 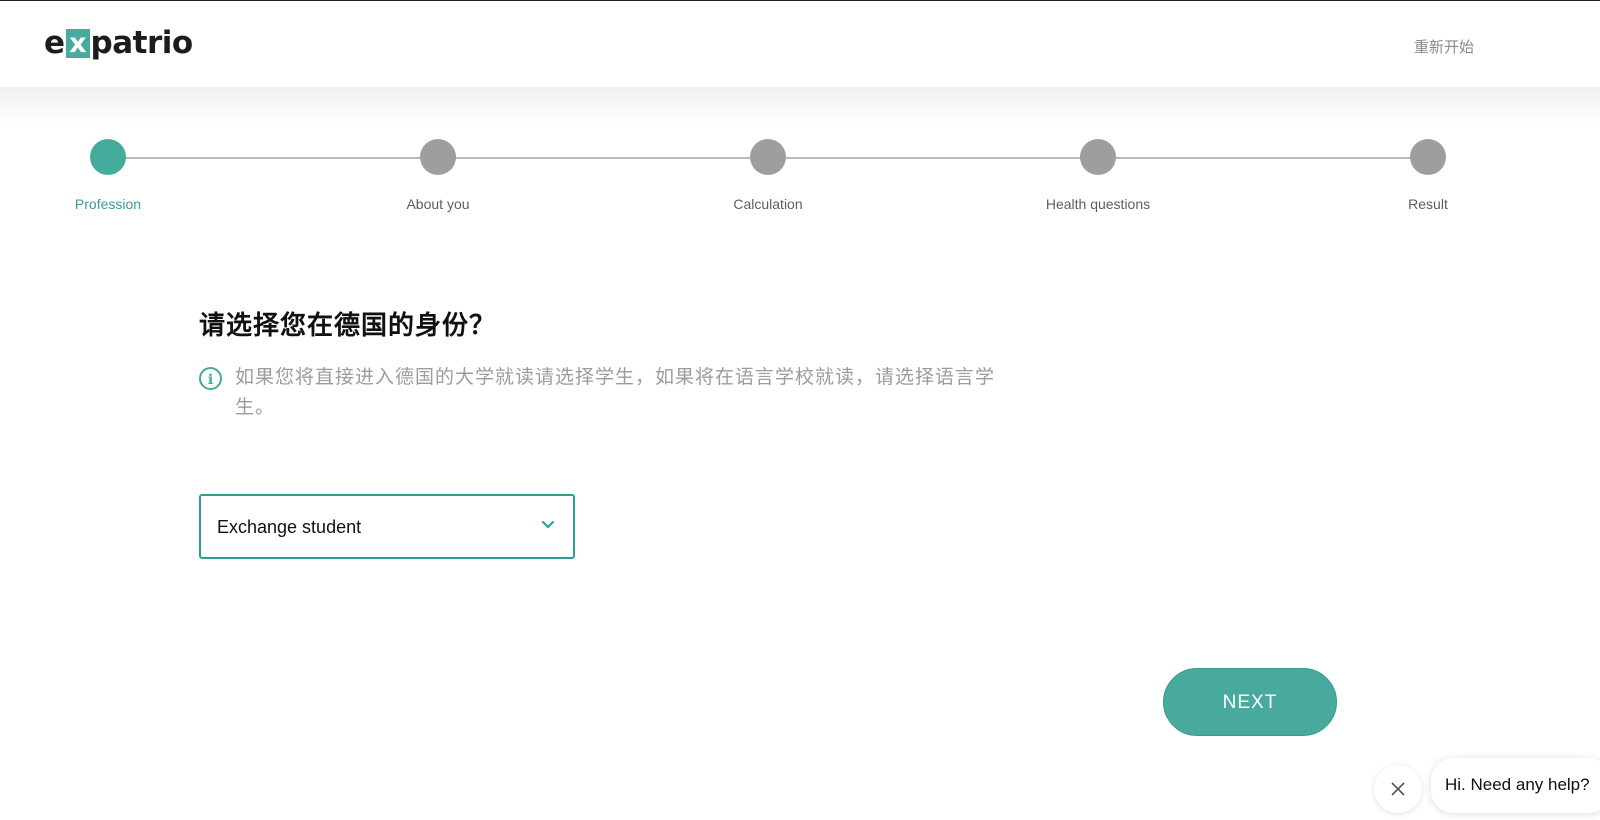 What do you see at coordinates (800, 44) in the screenshot?
I see `header: e x patrio 重新开始` at bounding box center [800, 44].